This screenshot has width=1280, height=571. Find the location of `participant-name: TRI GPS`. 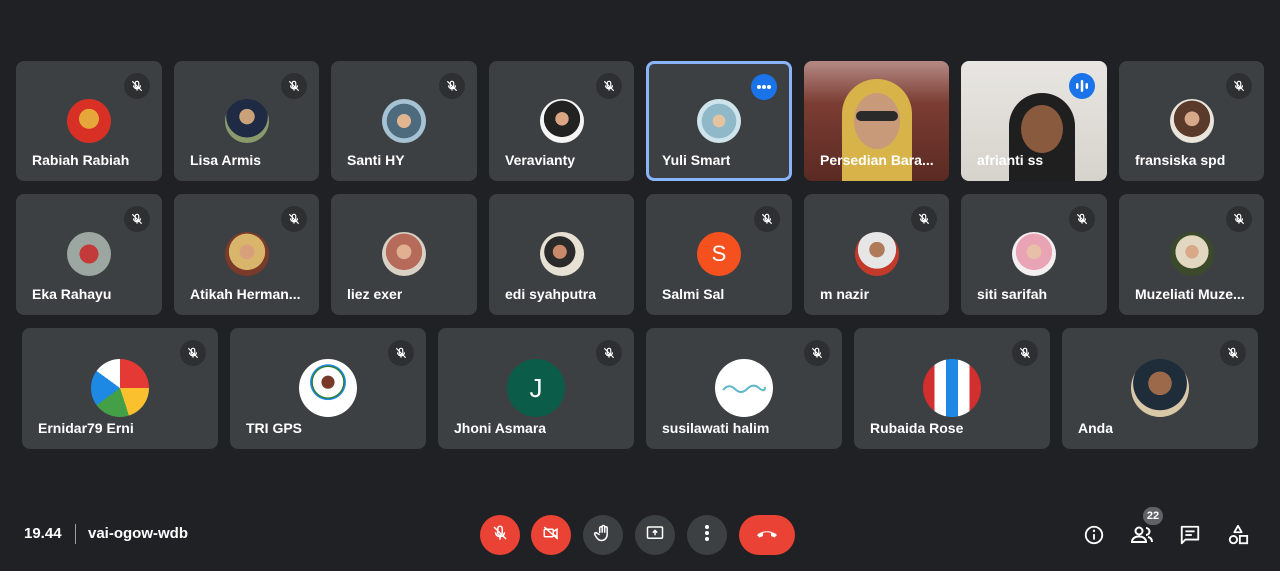

participant-name: TRI GPS is located at coordinates (274, 428).